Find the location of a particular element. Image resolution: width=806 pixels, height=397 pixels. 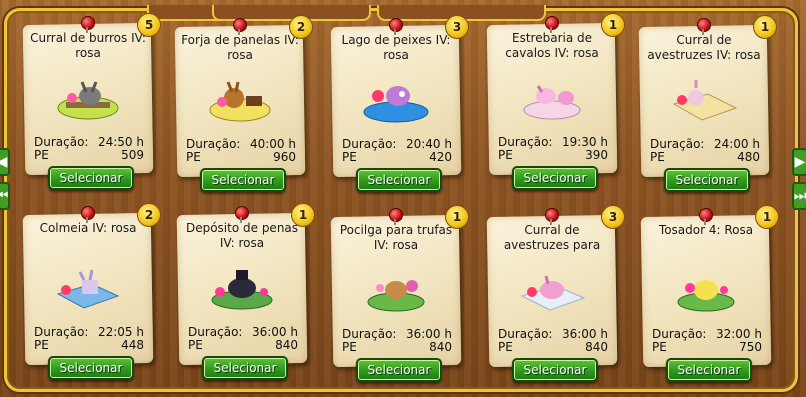

card-title: Lago de peixes IV: rosa is located at coordinates (396, 47).